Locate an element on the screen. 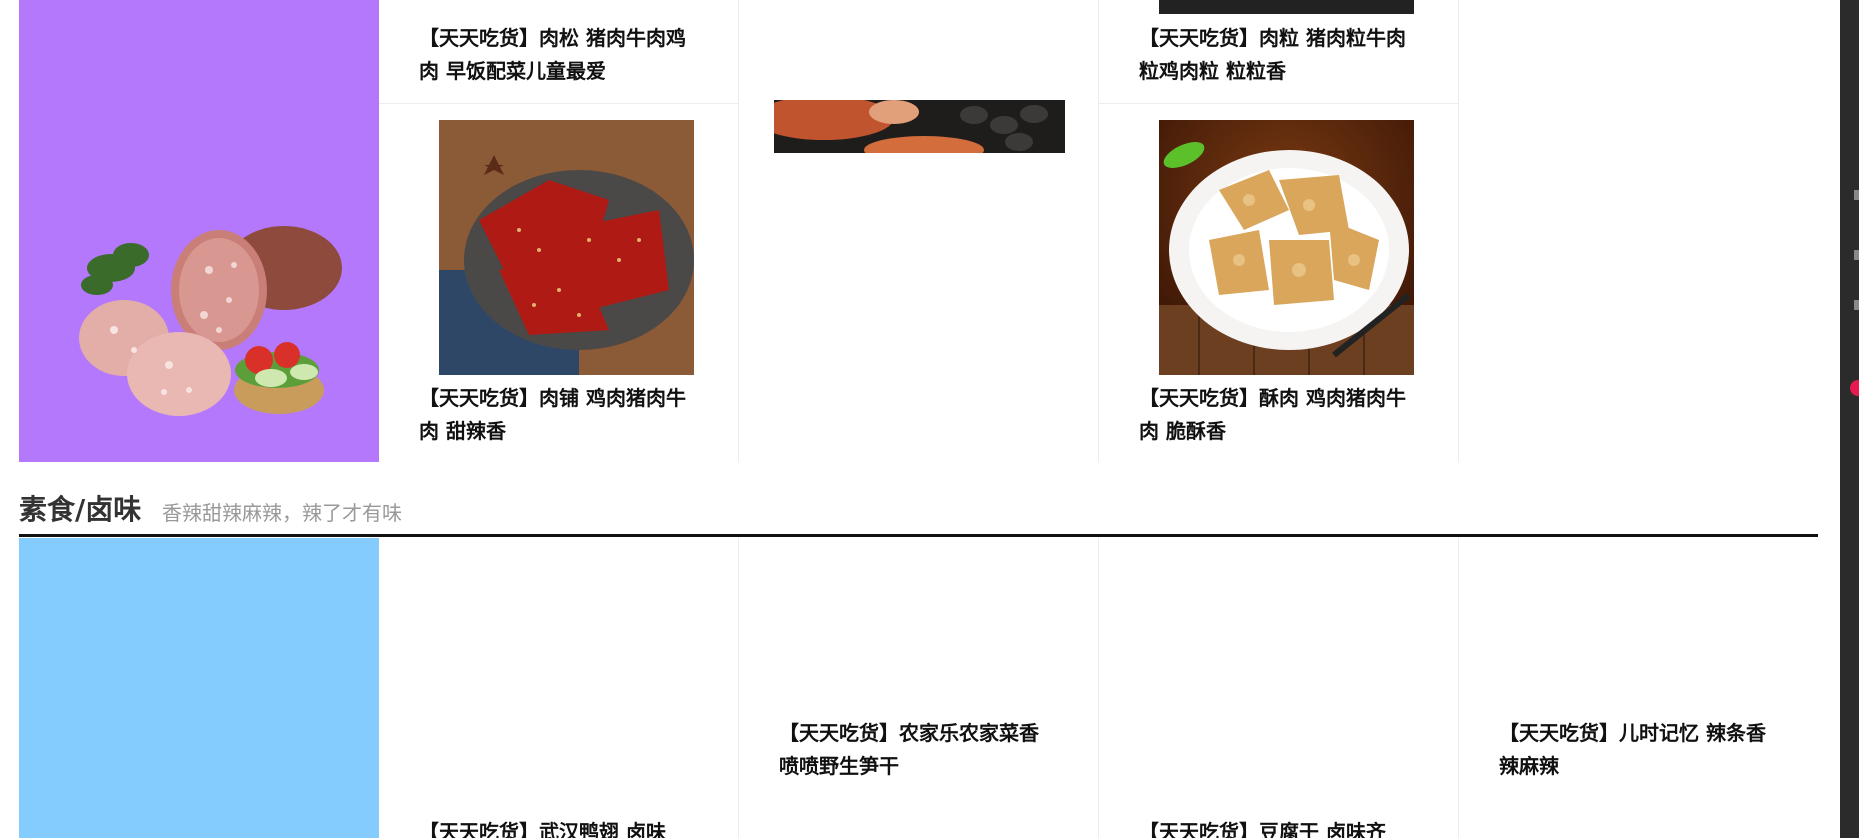 Image resolution: width=1859 pixels, height=838 pixels. product-card-meat-floss: 【天天吃货】肉松 猪肉牛肉鸡肉 早饭配菜儿童最爱 is located at coordinates (559, 52).